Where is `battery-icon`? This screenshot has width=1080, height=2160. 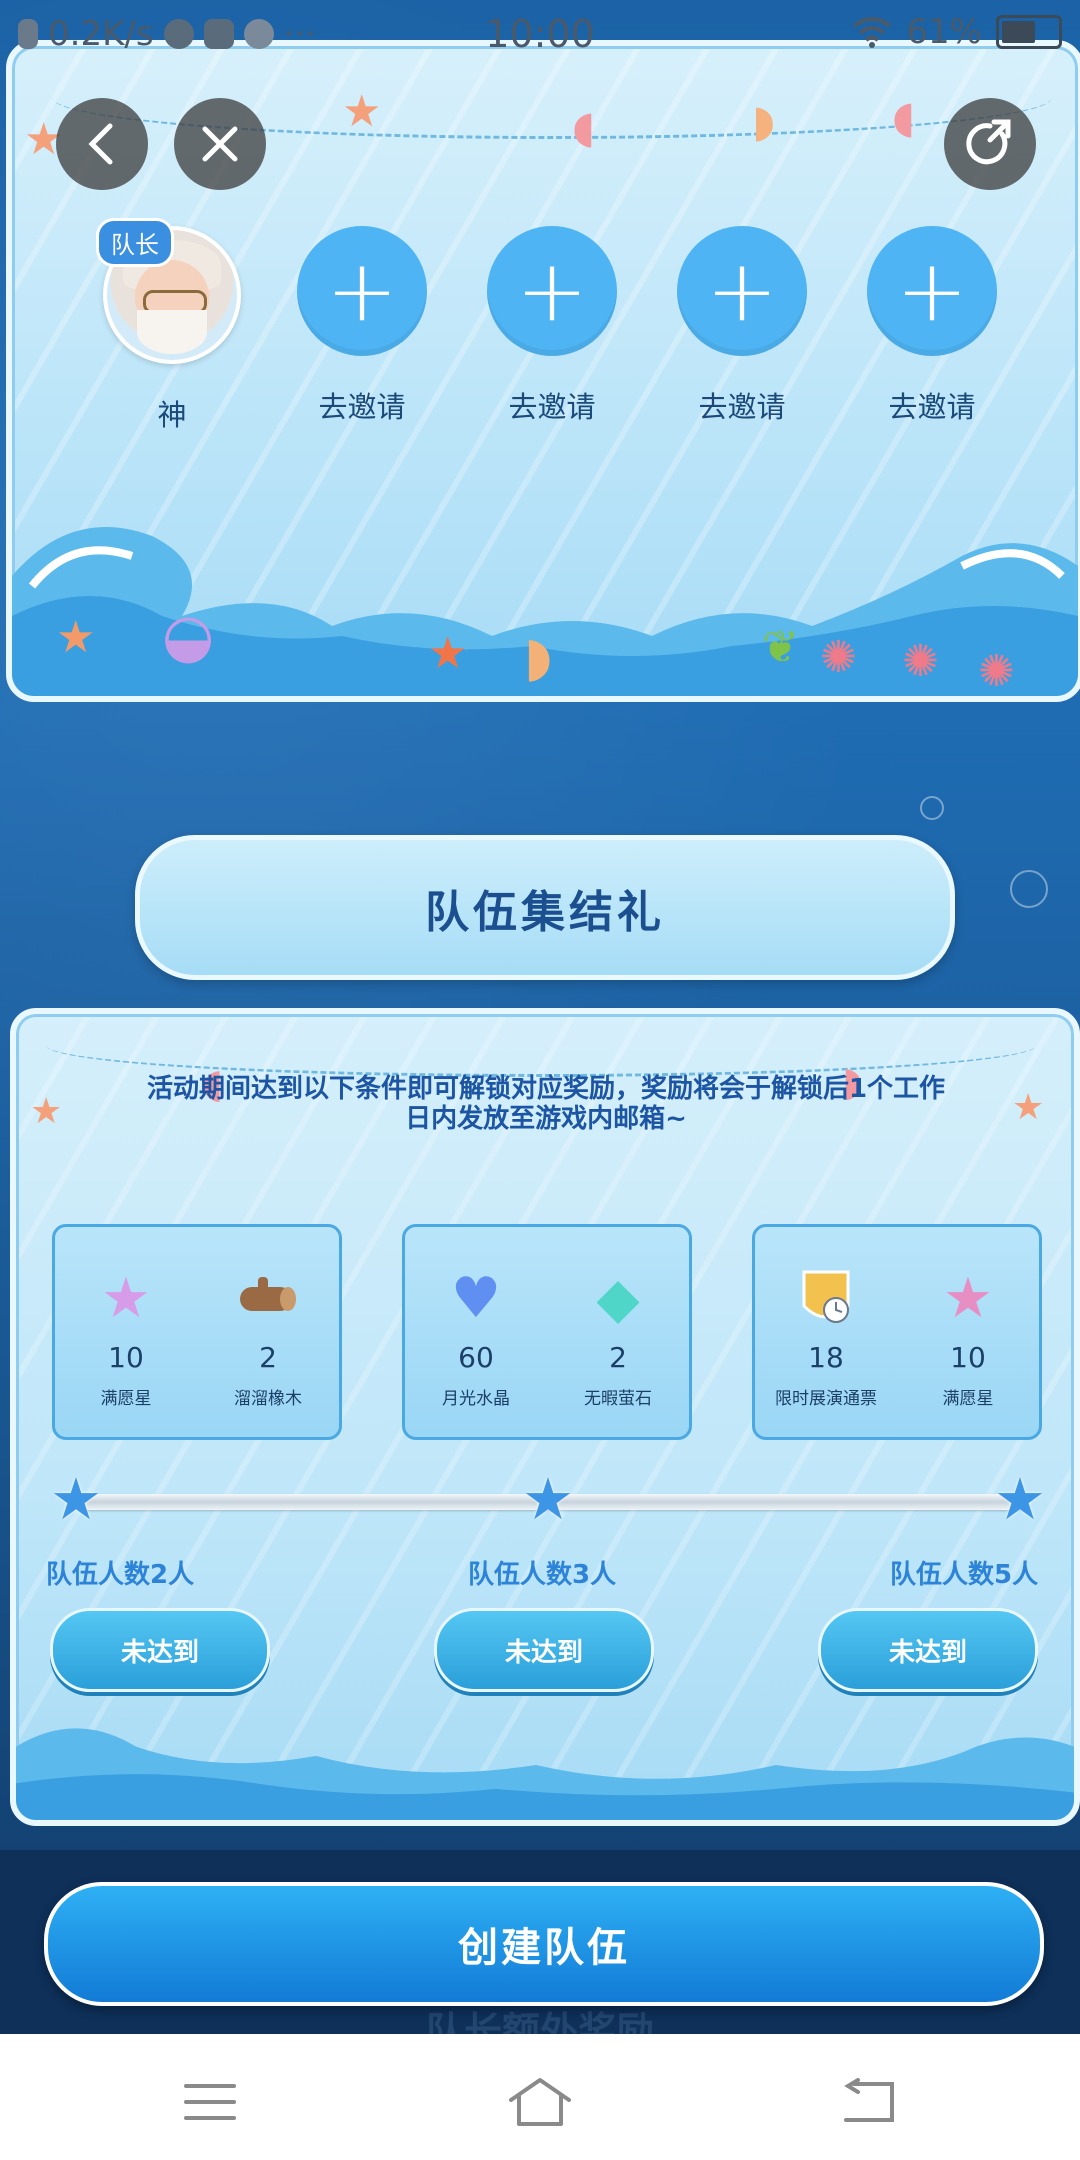
battery-icon is located at coordinates (1029, 32).